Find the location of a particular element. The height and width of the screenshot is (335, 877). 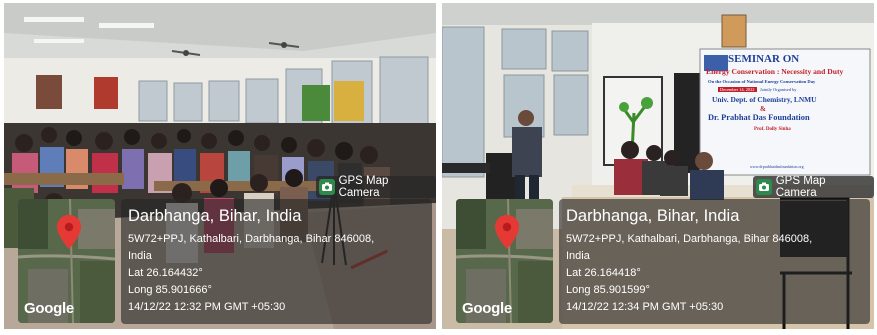

date-time: 14/12/22 12:34 PM GMT +05:30 is located at coordinates (645, 307).